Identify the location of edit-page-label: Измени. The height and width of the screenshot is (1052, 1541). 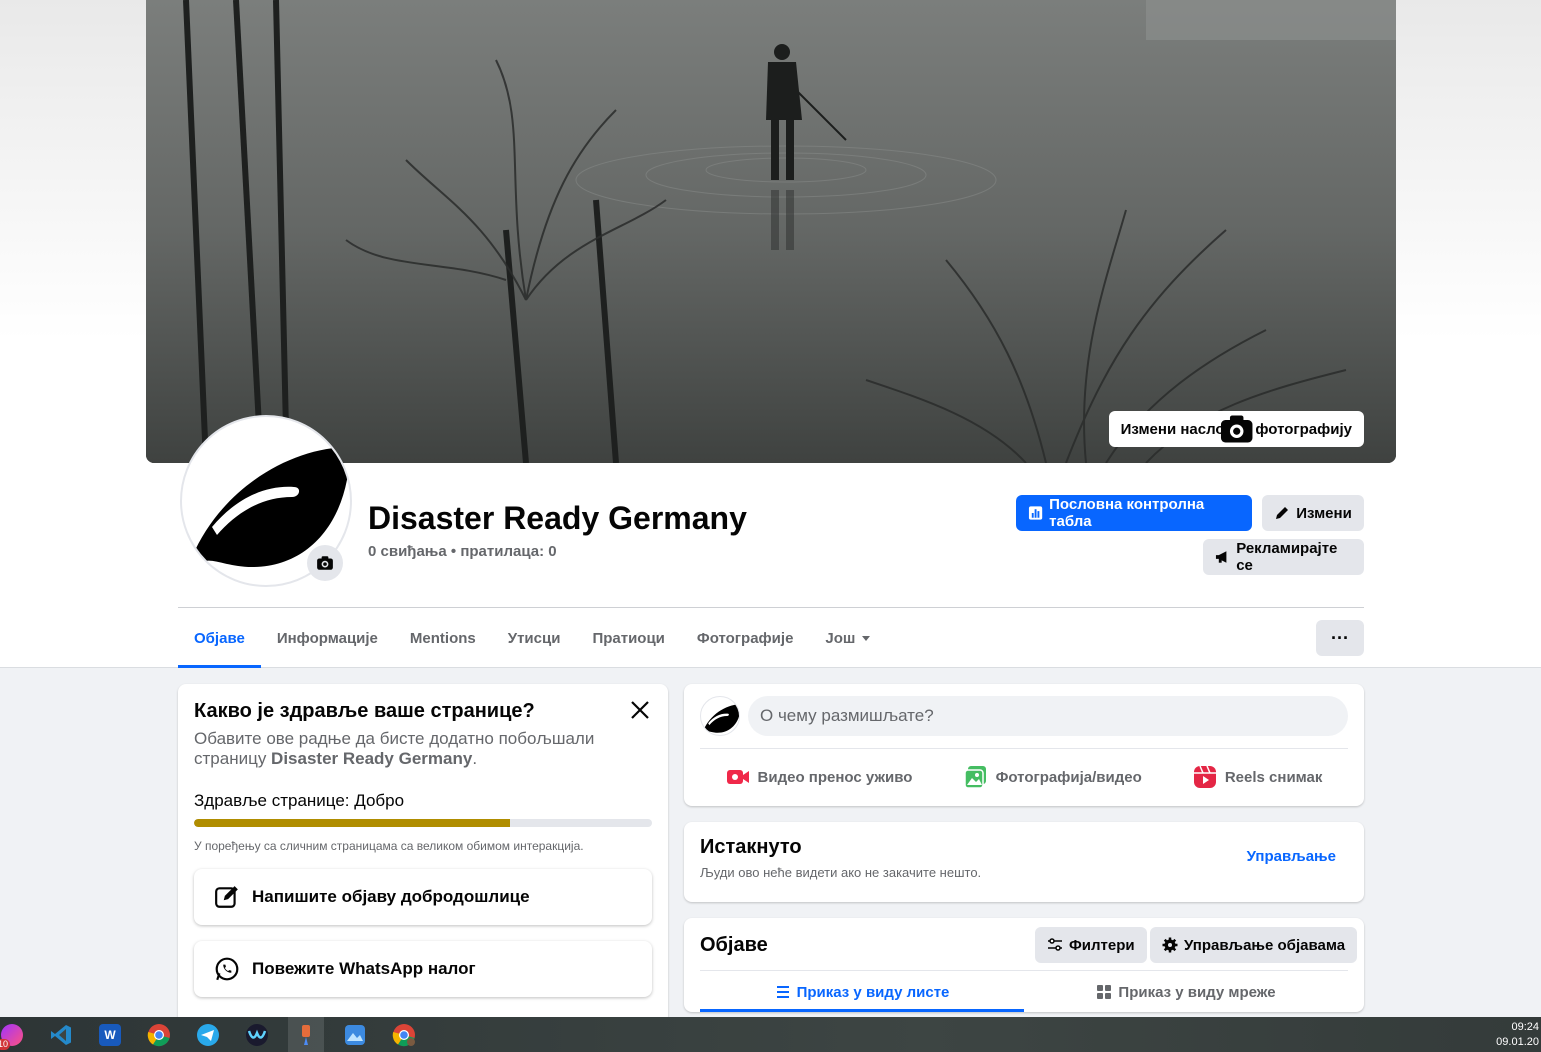
(1324, 513).